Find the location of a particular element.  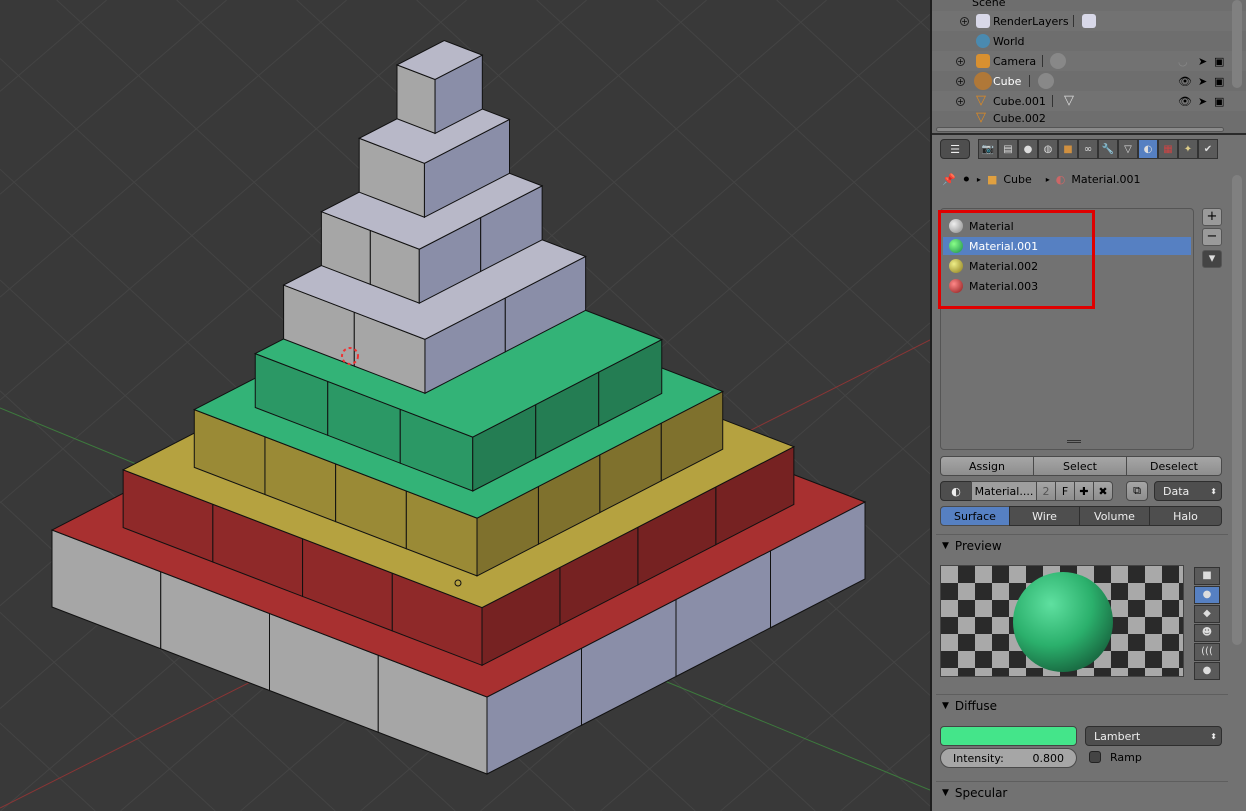

material-icon: ◐ is located at coordinates (1060, 179).